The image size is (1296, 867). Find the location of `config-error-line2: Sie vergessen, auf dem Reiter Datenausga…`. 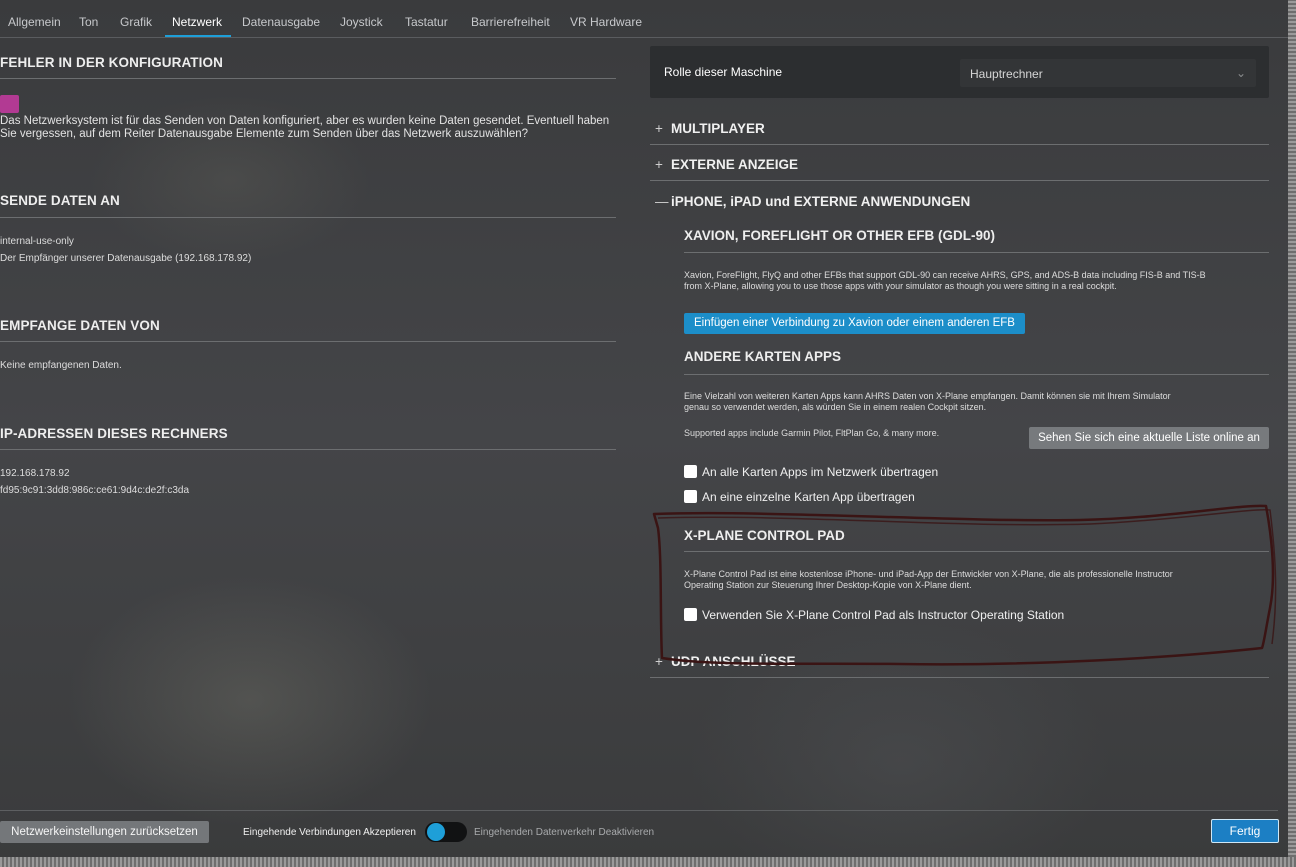

config-error-line2: Sie vergessen, auf dem Reiter Datenausga… is located at coordinates (264, 134).